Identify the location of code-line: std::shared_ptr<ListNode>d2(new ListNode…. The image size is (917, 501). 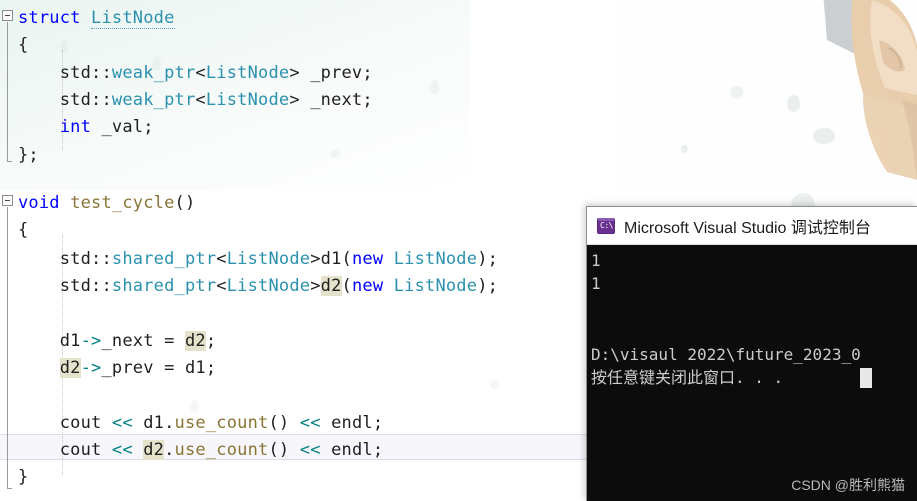
(258, 286).